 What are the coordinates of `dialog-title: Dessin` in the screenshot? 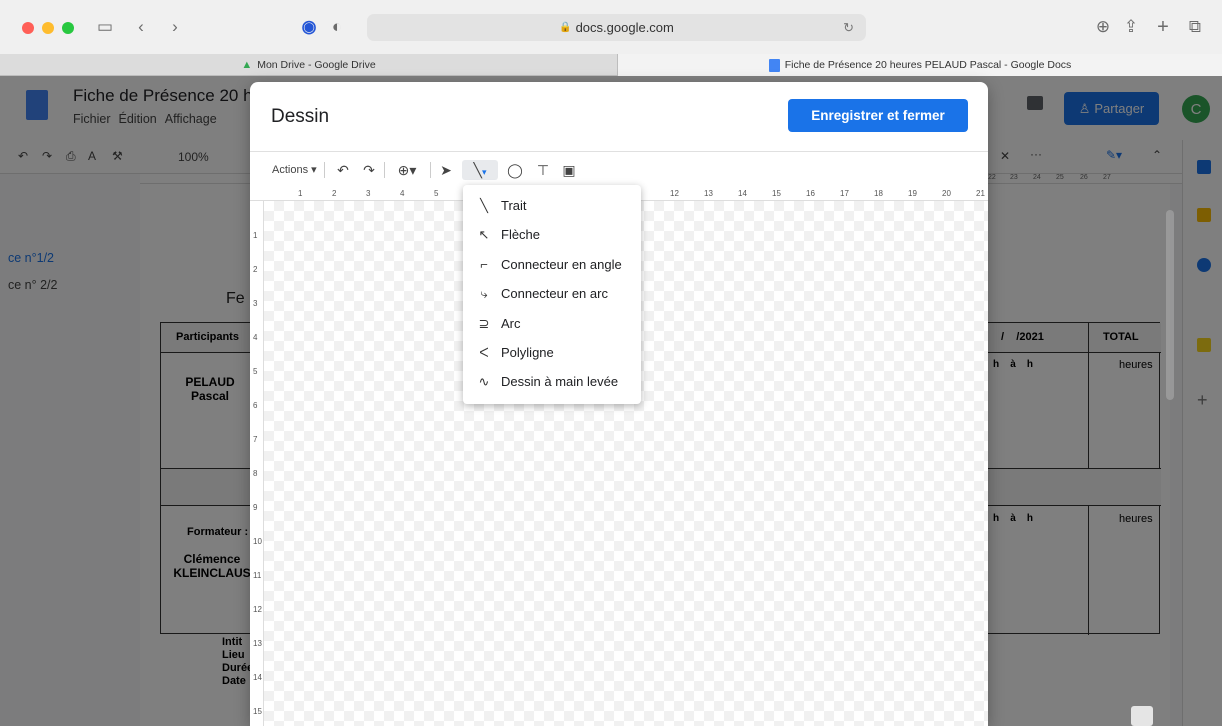 It's located at (300, 116).